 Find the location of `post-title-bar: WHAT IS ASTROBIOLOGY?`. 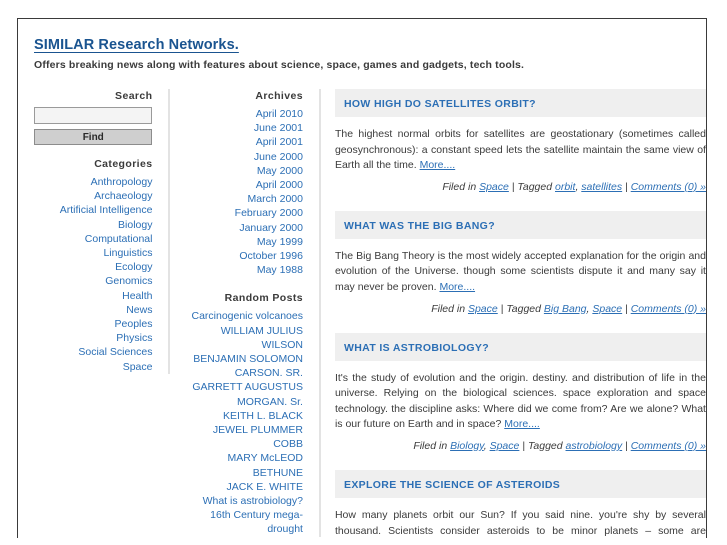

post-title-bar: WHAT IS ASTROBIOLOGY? is located at coordinates (520, 346).